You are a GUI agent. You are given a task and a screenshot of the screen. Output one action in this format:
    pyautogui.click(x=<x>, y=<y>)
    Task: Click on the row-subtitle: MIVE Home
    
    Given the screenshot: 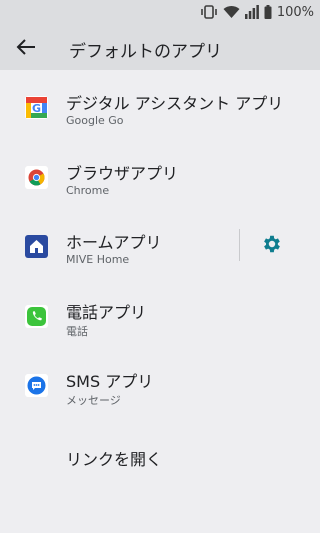 What is the action you would take?
    pyautogui.click(x=98, y=259)
    